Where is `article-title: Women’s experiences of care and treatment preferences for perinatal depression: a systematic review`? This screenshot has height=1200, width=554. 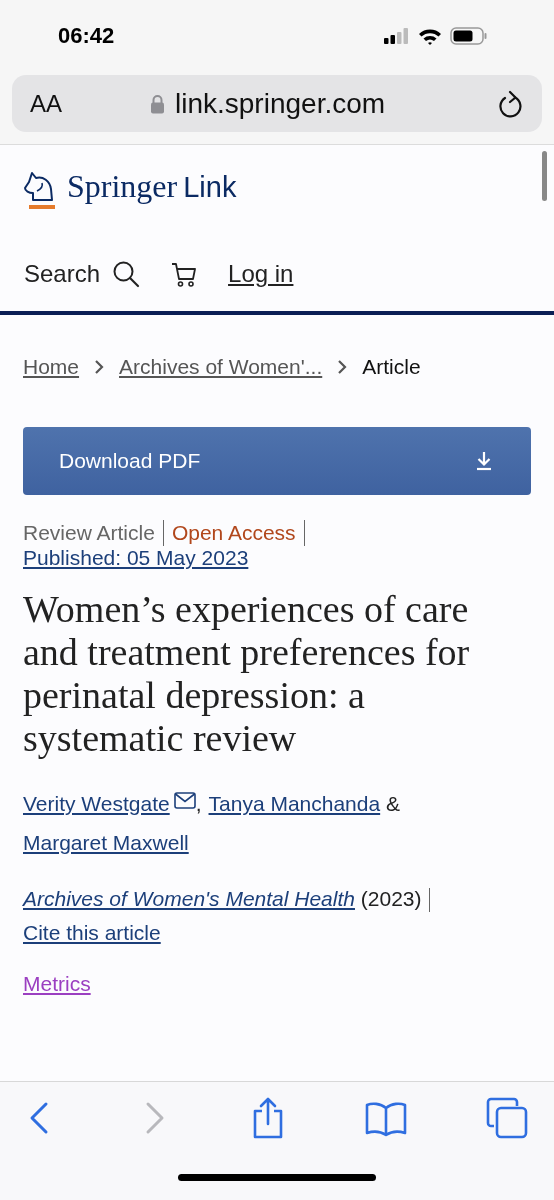
article-title: Women’s experiences of care and treatment preferences for perinatal depression: a systematic review is located at coordinates (247, 674).